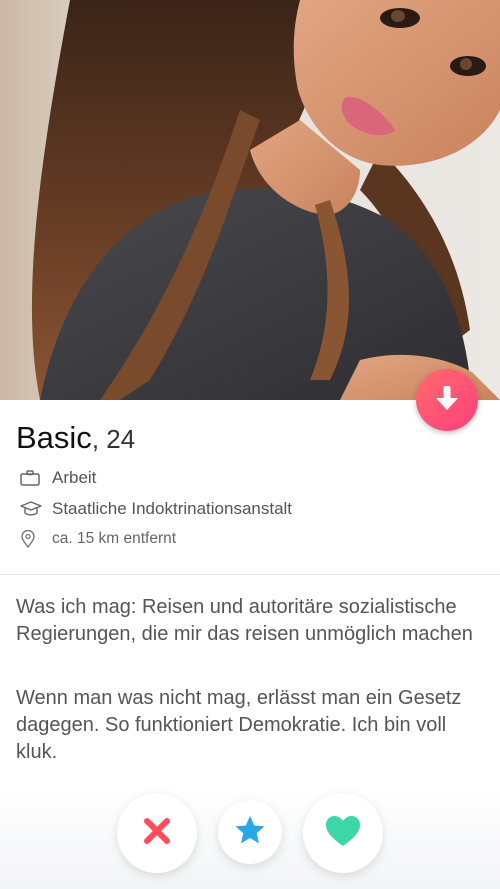 This screenshot has height=889, width=500. I want to click on collapse-profile-button, so click(447, 400).